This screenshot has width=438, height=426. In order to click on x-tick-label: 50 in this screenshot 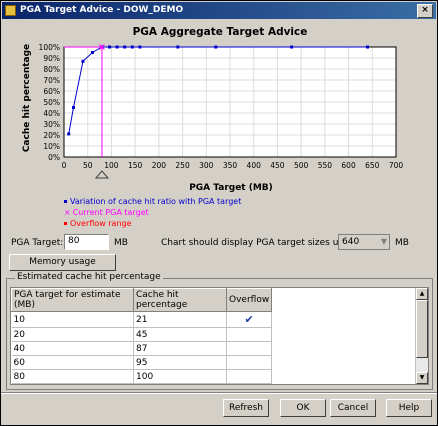, I will do `click(88, 165)`.